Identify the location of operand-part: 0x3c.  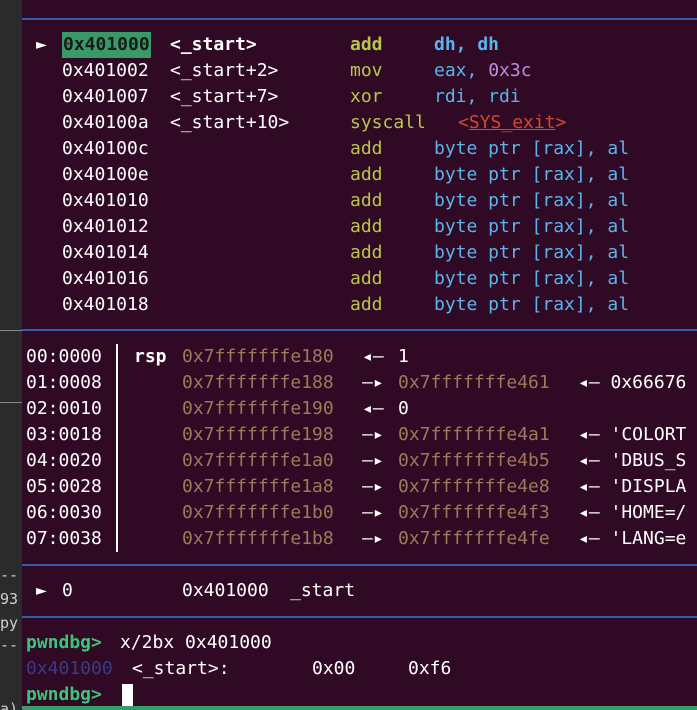
(510, 70).